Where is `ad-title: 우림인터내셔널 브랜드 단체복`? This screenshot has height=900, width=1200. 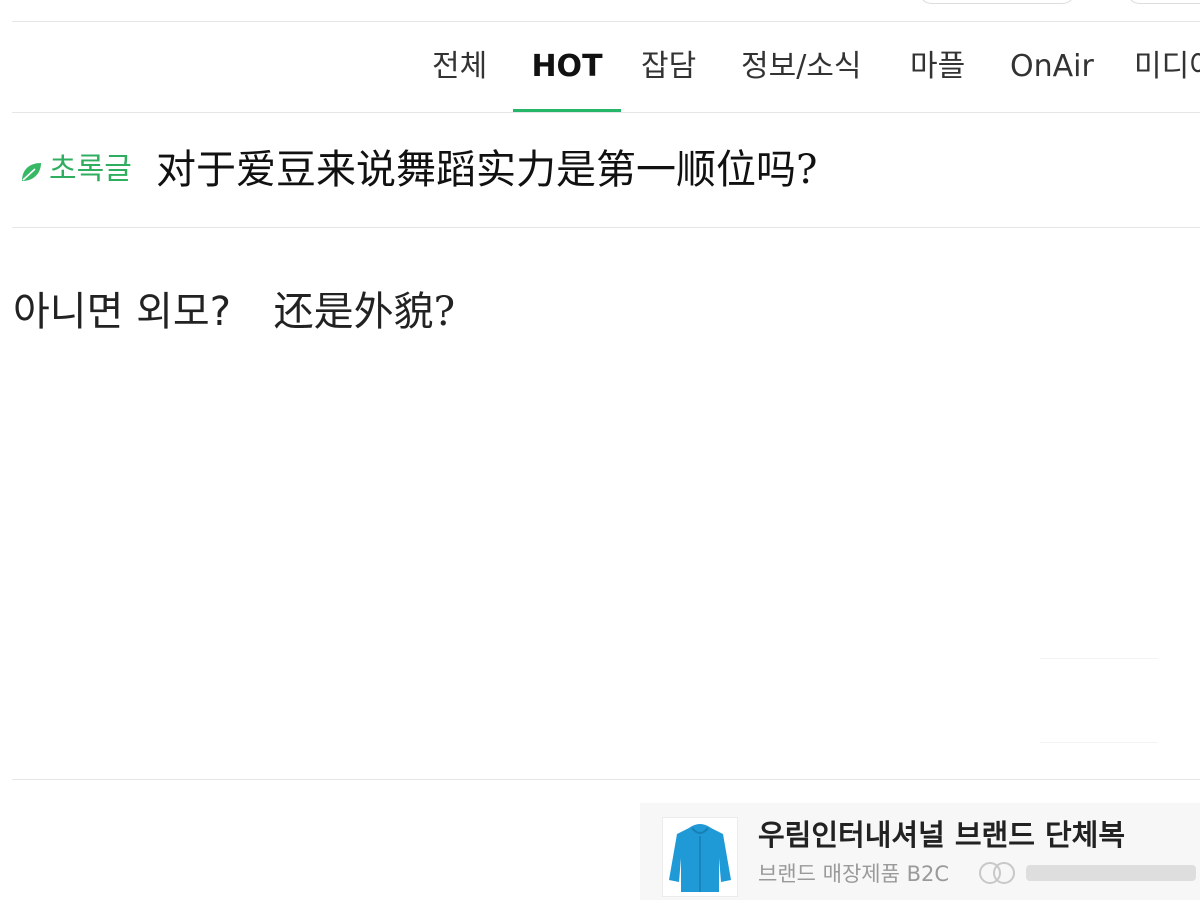 ad-title: 우림인터내셔널 브랜드 단체복 is located at coordinates (941, 835).